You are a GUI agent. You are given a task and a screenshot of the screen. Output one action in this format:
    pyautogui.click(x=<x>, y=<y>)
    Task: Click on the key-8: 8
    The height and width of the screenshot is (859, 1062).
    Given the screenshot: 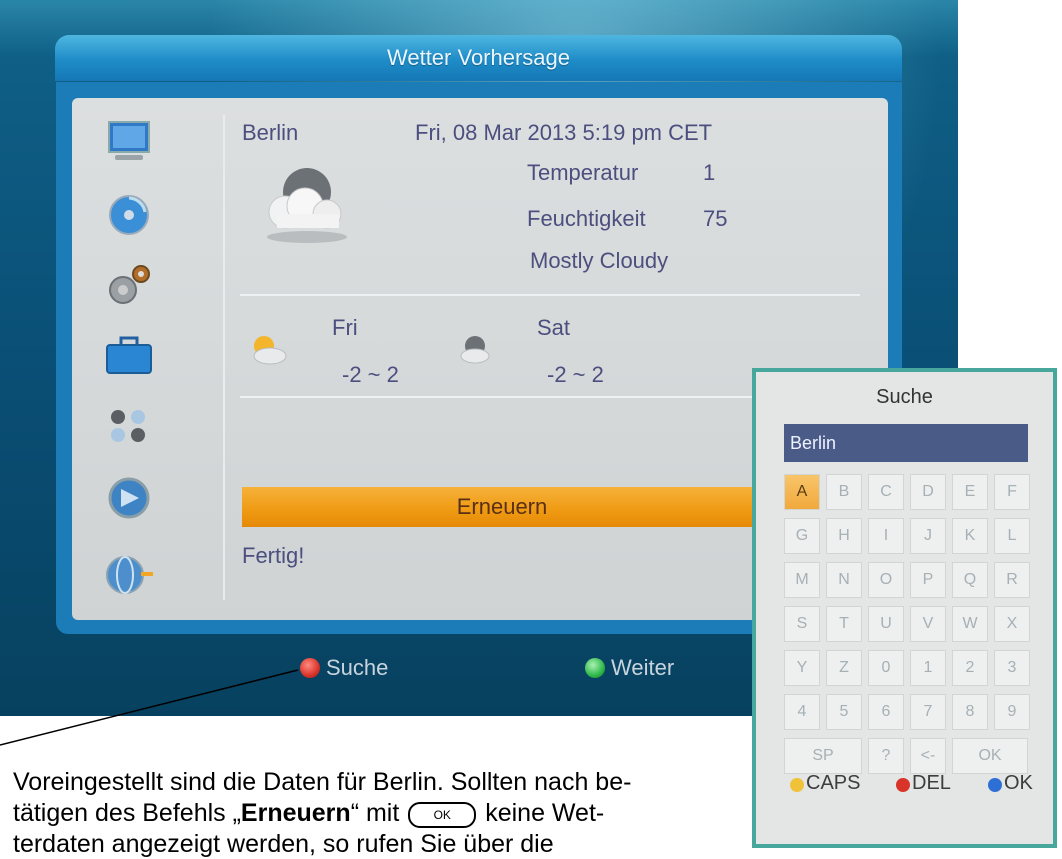 What is the action you would take?
    pyautogui.click(x=970, y=712)
    